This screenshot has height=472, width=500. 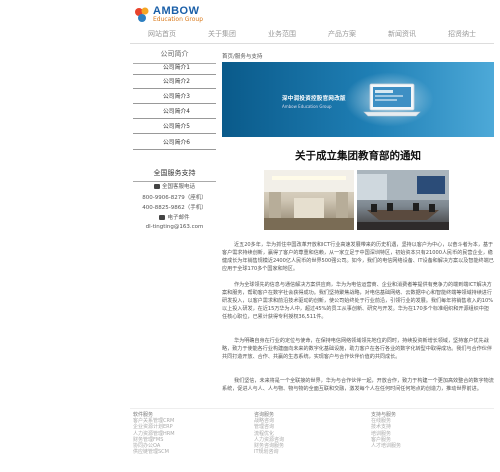 I want to click on banner-image: 深中润投资控股官网改版 Ambow Education Group, so click(x=358, y=99).